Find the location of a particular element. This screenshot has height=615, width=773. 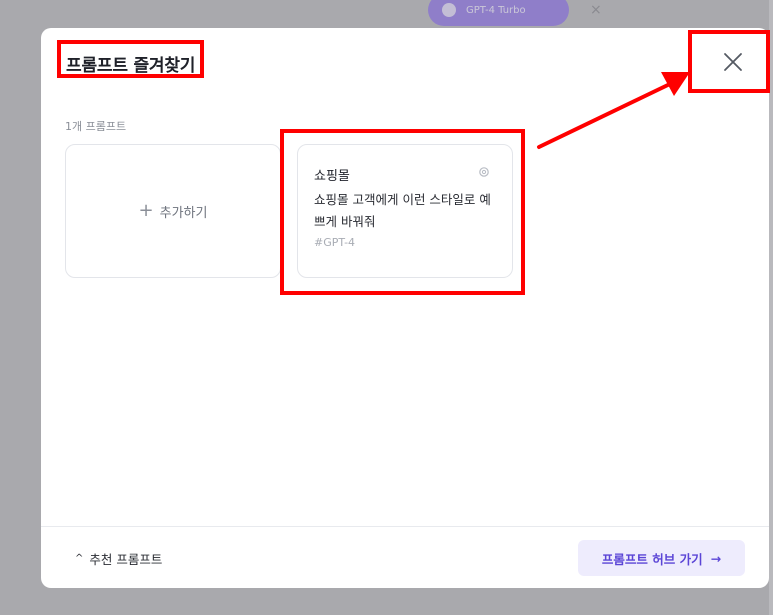

model-selector-label: GPT-4 Turbo is located at coordinates (496, 10).